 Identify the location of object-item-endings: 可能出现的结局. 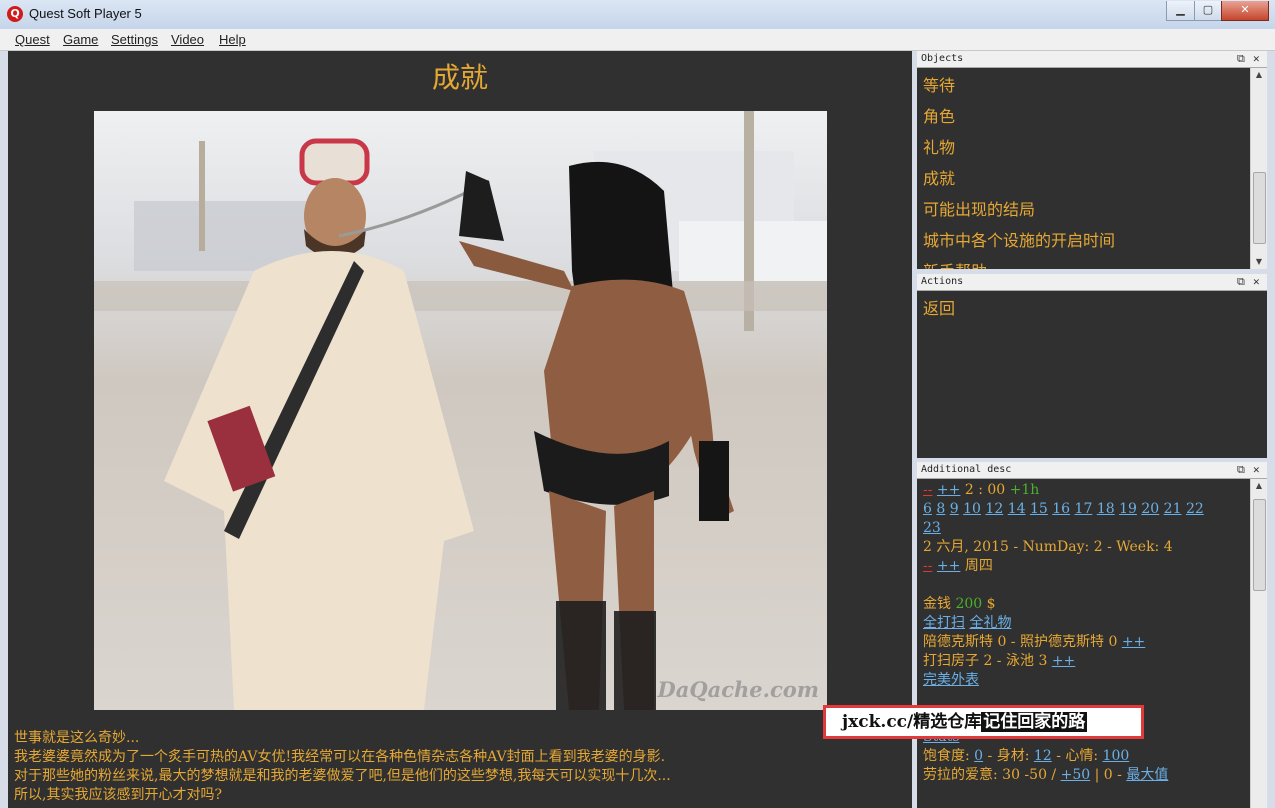
(979, 208).